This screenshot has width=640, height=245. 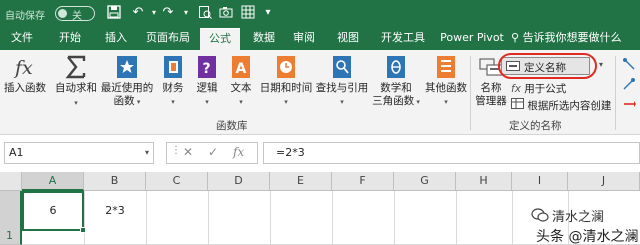 What do you see at coordinates (342, 88) in the screenshot?
I see `lookup-label: 查找与引用` at bounding box center [342, 88].